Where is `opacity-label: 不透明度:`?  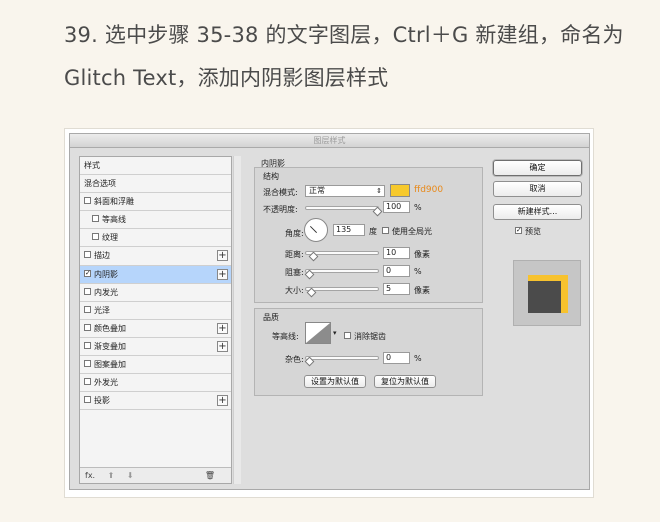
opacity-label: 不透明度: is located at coordinates (280, 209).